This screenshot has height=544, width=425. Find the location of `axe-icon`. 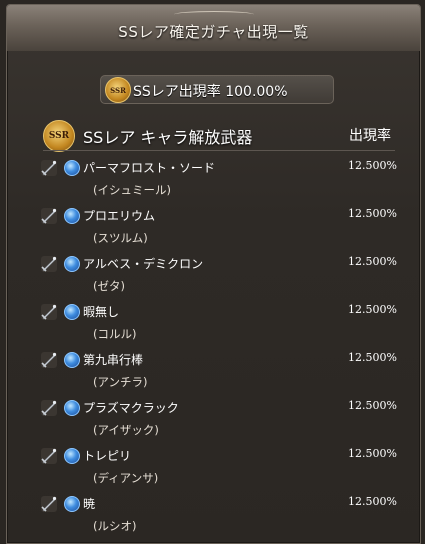

axe-icon is located at coordinates (49, 408).